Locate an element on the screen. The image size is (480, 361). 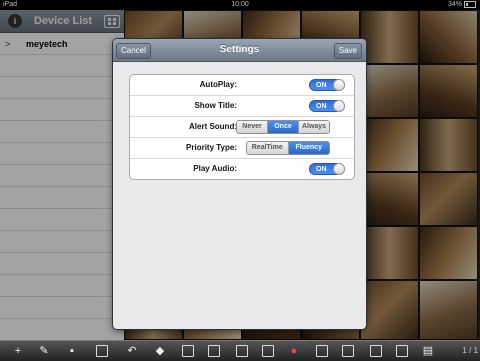
settings-icon is located at coordinates (402, 351).